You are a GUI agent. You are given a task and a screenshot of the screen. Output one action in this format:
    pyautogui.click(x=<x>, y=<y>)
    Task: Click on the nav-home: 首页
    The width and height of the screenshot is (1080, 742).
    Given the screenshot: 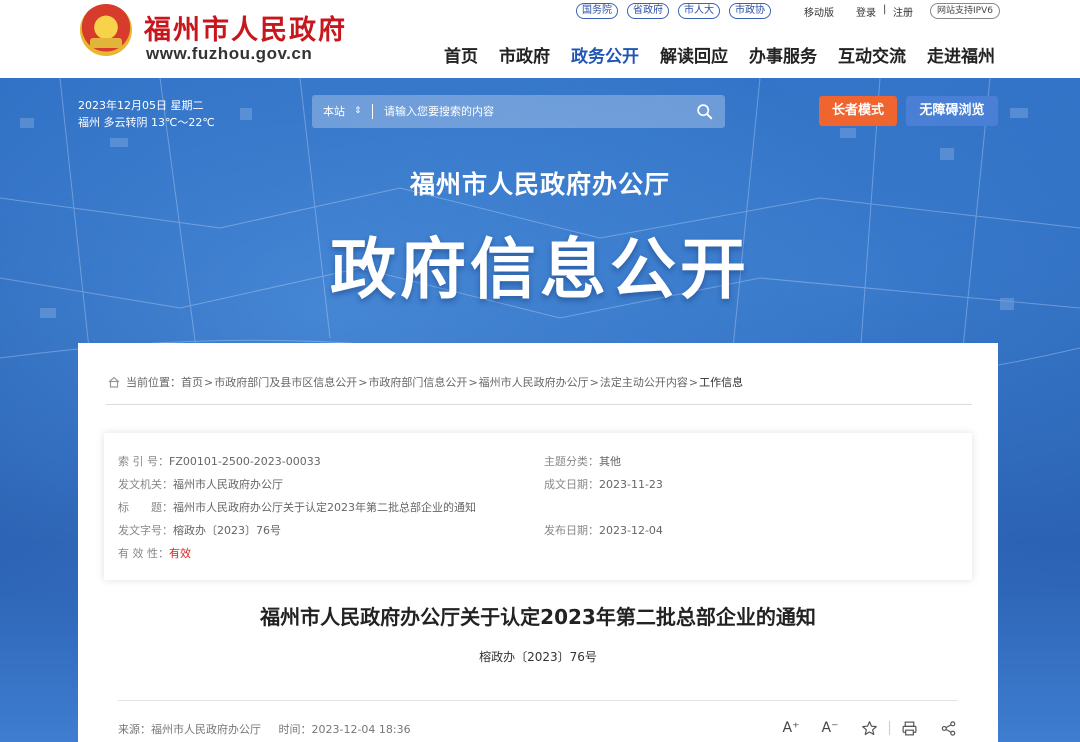 What is the action you would take?
    pyautogui.click(x=461, y=54)
    